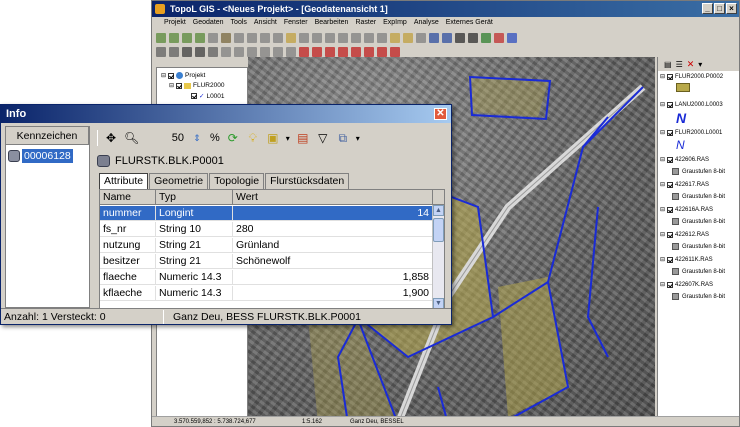 This screenshot has height=427, width=740. I want to click on menu-item: Projekt, so click(175, 23).